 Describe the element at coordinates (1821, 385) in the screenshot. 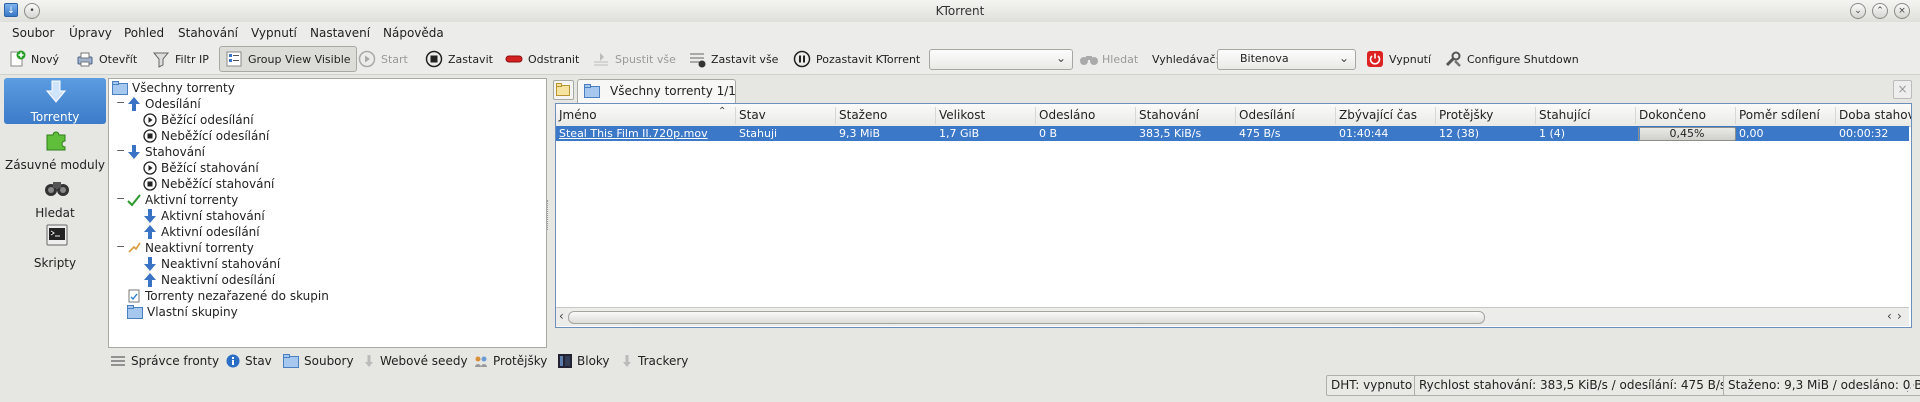

I see `status-totals: Staženo: 9,3 MiB / odesláno: 0 B` at that location.